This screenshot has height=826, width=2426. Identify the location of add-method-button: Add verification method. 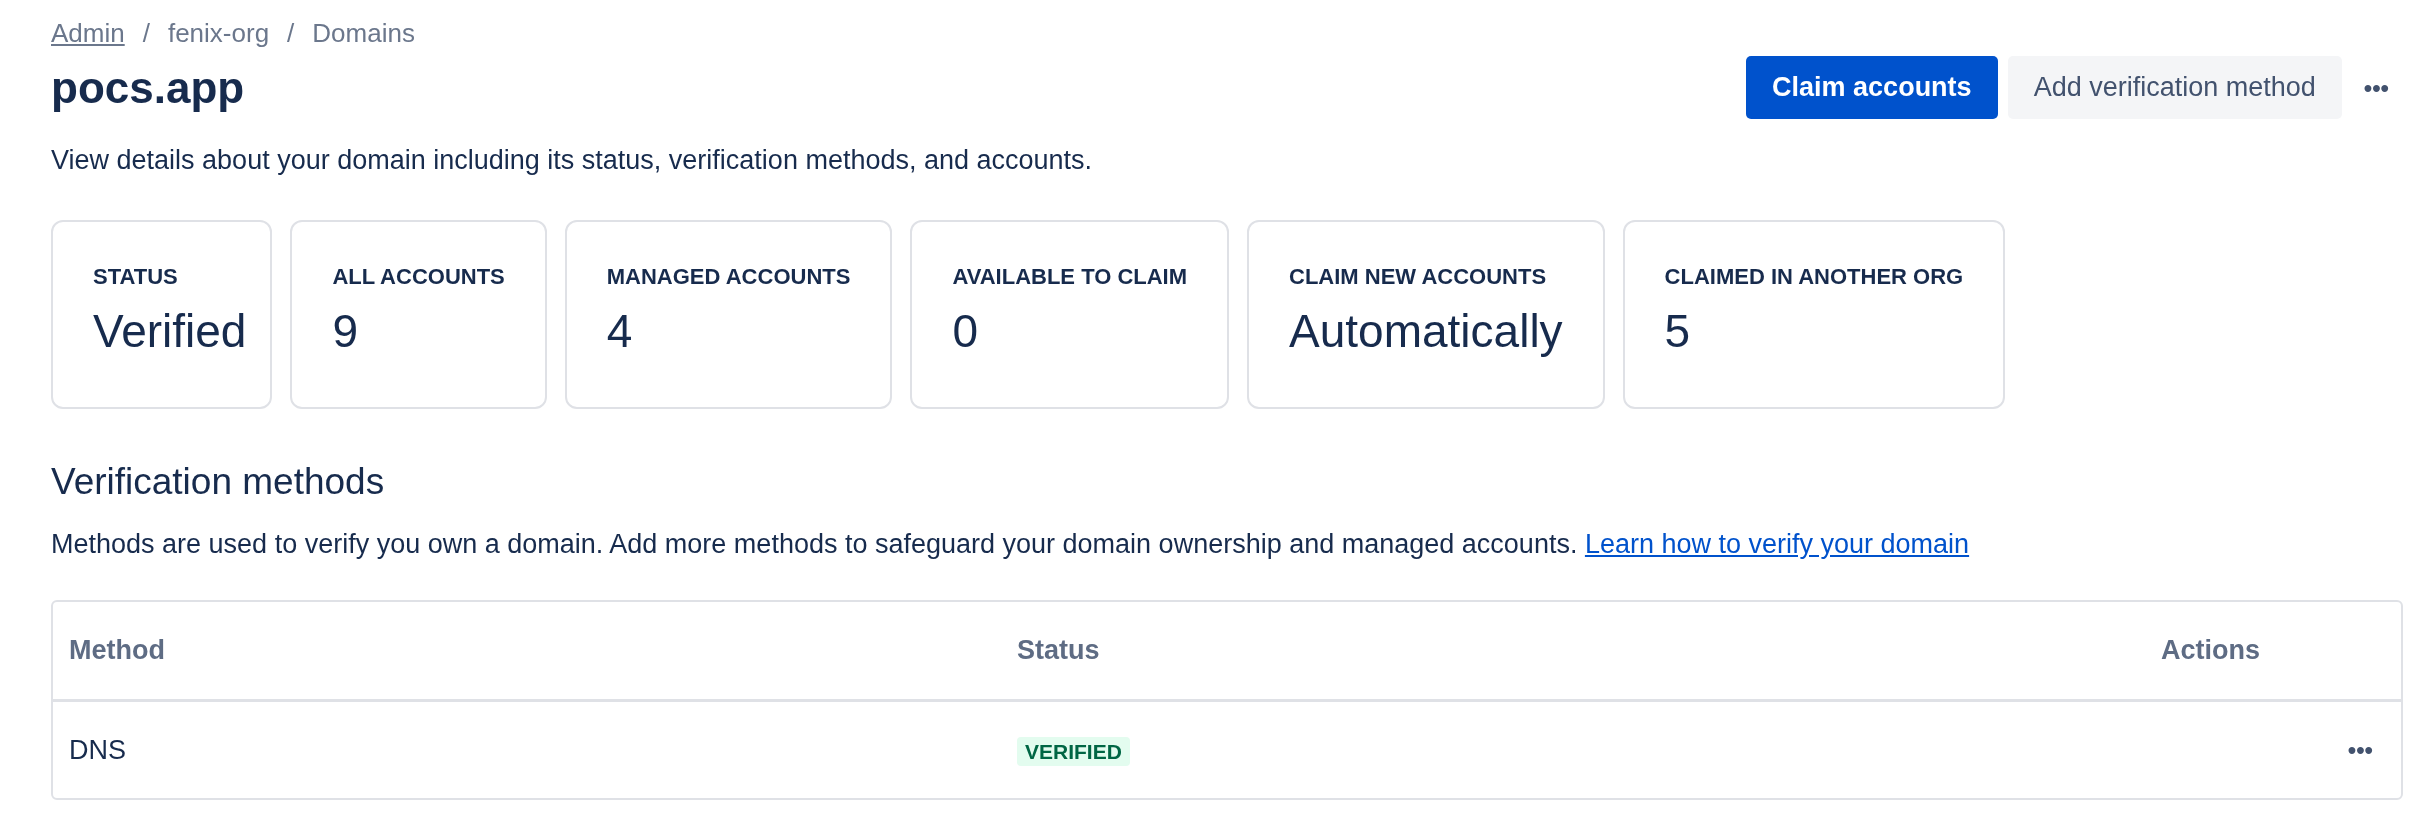
(2174, 87).